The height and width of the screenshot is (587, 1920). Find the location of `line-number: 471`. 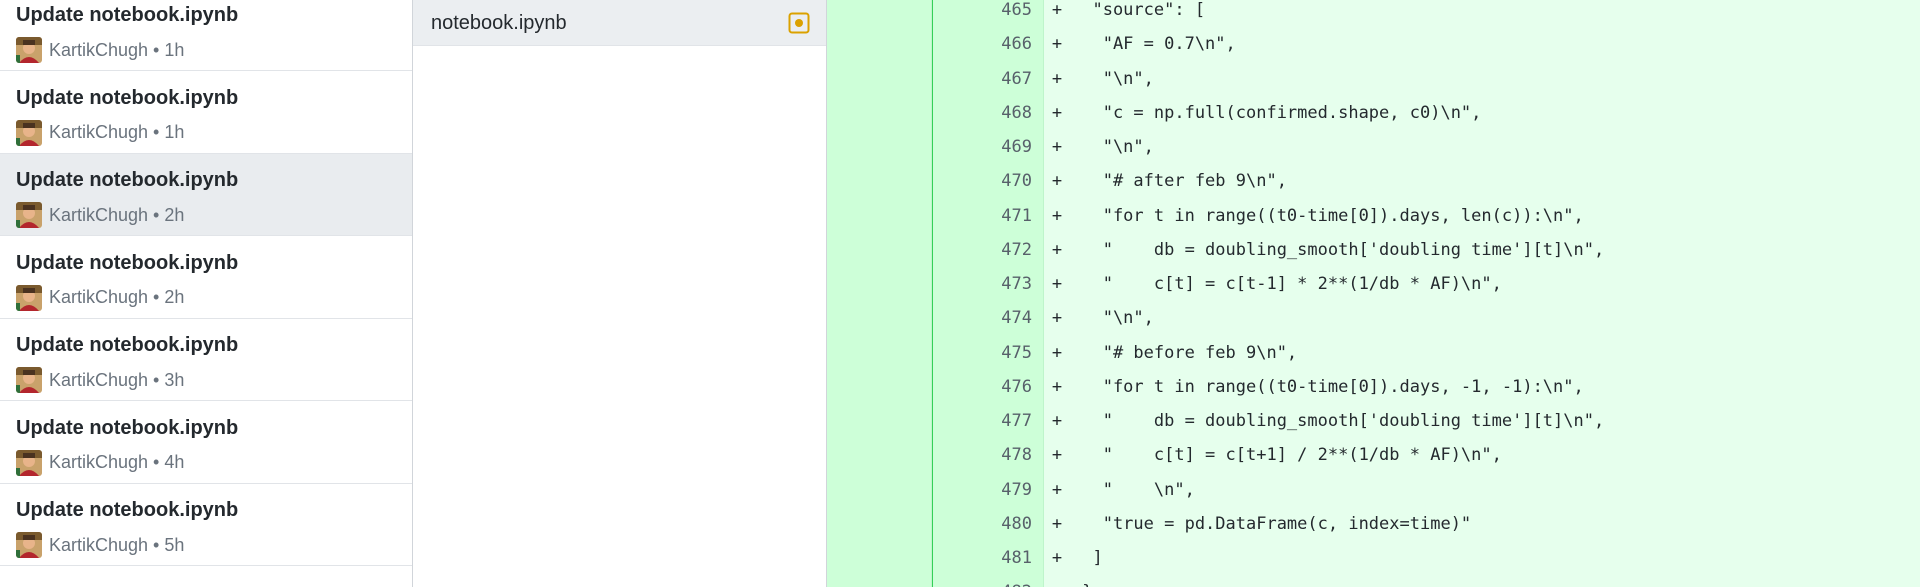

line-number: 471 is located at coordinates (1016, 215).